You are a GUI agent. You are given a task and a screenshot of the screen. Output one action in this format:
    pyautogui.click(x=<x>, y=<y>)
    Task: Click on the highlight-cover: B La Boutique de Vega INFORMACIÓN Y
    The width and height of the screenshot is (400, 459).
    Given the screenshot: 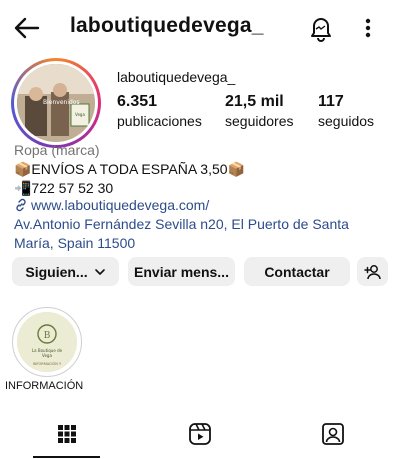 What is the action you would take?
    pyautogui.click(x=47, y=342)
    